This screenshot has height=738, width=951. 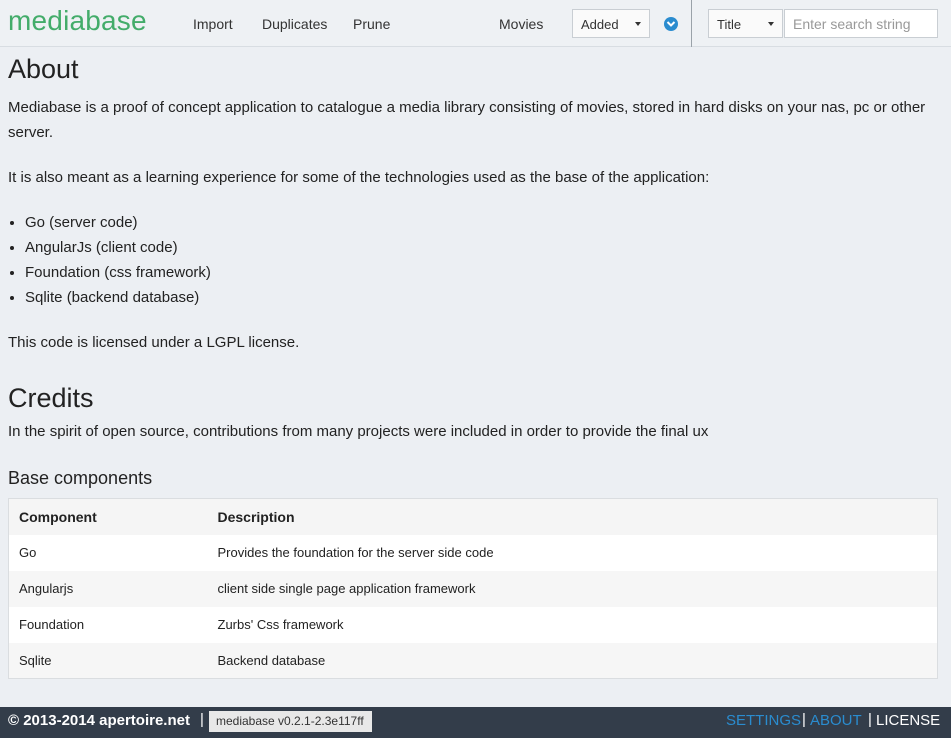 I want to click on description-cell: Backend database, so click(x=572, y=660).